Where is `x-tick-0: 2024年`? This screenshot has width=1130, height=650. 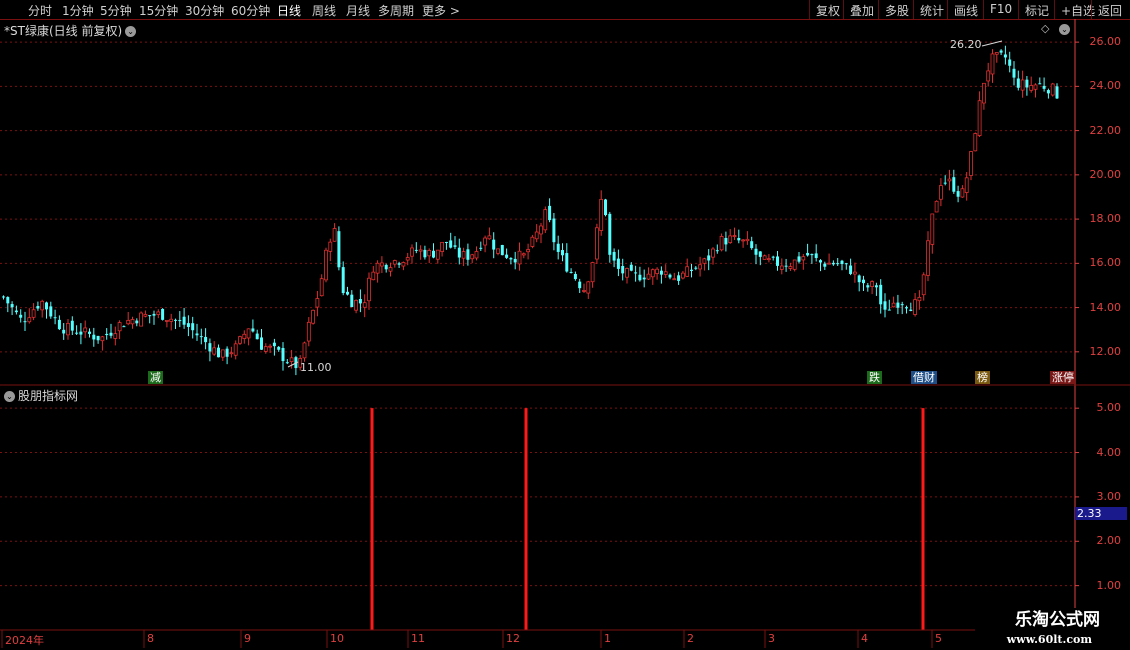
x-tick-0: 2024年 is located at coordinates (24, 640).